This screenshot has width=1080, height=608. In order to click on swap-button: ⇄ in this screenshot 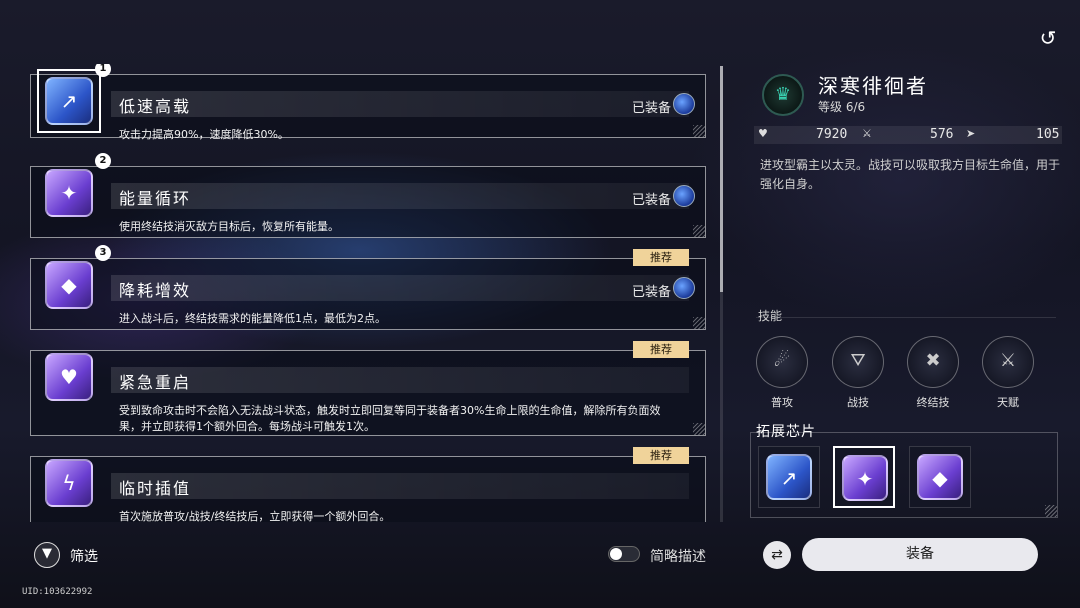, I will do `click(777, 555)`.